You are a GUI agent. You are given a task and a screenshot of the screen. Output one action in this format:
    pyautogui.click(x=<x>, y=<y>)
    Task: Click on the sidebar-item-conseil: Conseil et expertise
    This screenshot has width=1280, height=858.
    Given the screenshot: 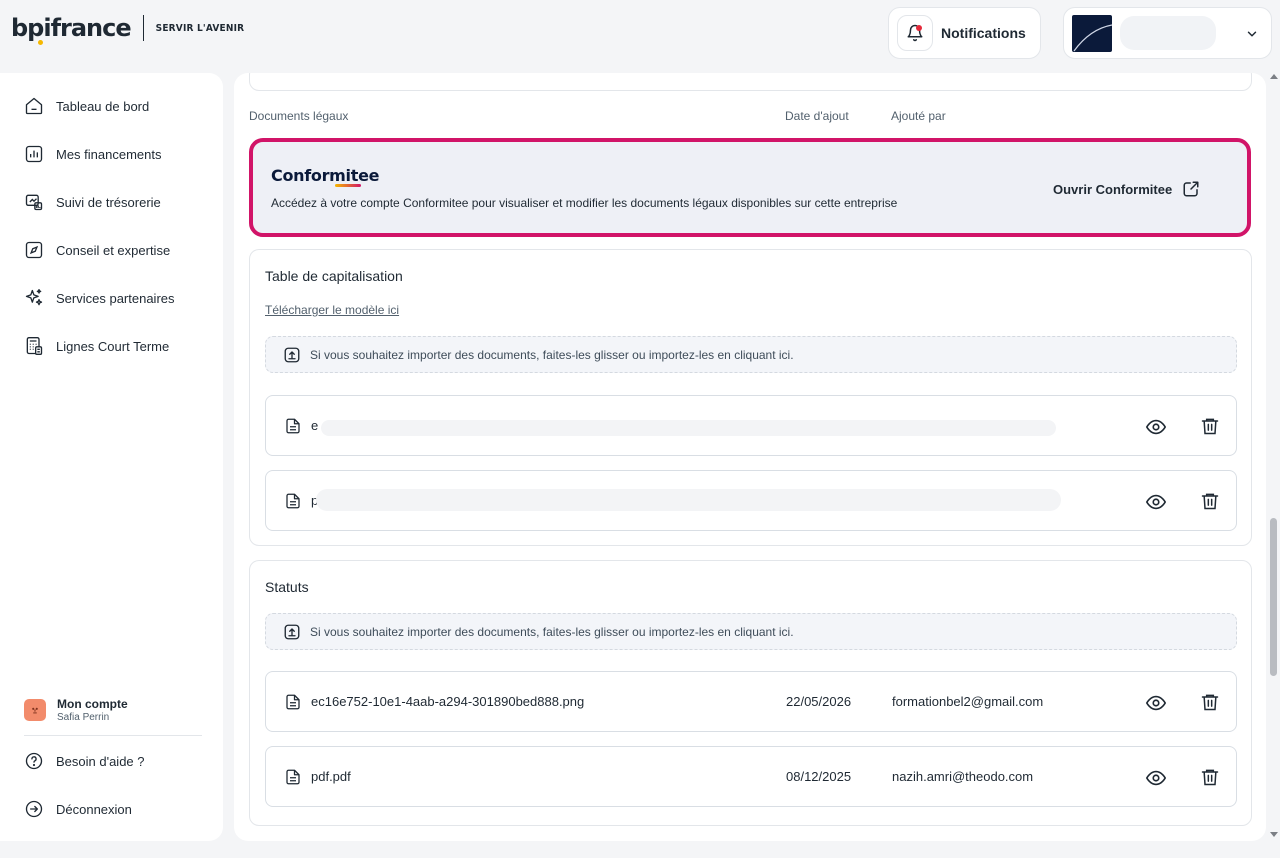 What is the action you would take?
    pyautogui.click(x=97, y=250)
    